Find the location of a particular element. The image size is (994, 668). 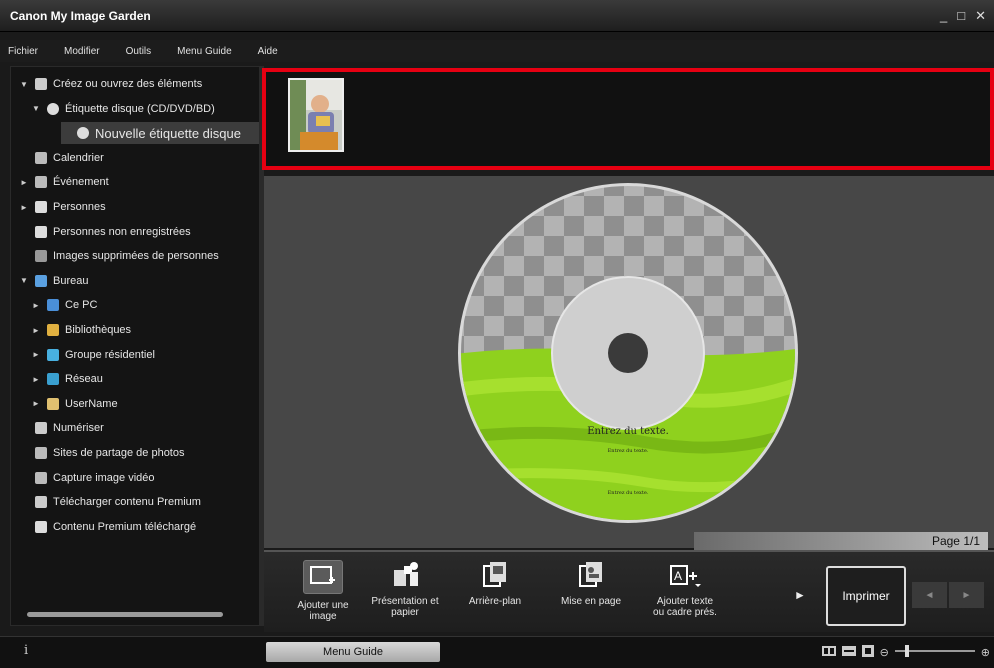

sidebar-item: Calendrier is located at coordinates (61, 158).